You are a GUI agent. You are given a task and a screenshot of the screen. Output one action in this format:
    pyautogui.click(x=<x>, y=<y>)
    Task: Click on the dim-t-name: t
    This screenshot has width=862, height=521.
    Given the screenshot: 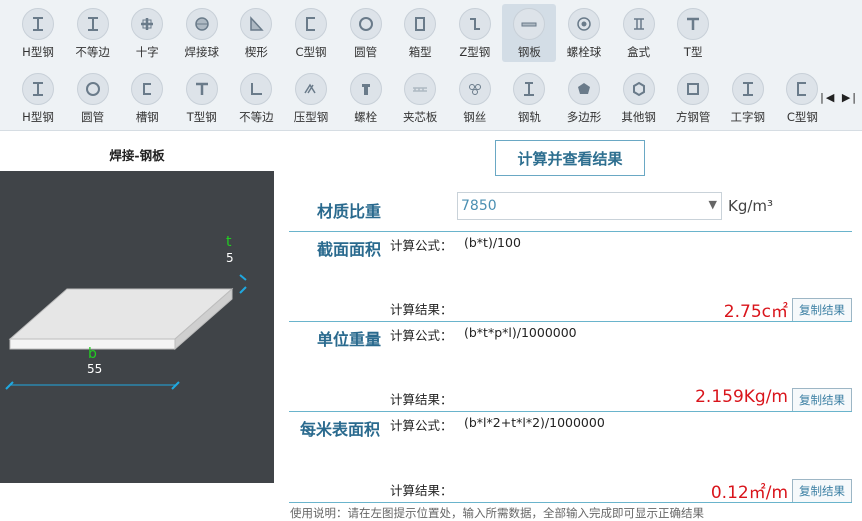 What is the action you would take?
    pyautogui.click(x=229, y=242)
    